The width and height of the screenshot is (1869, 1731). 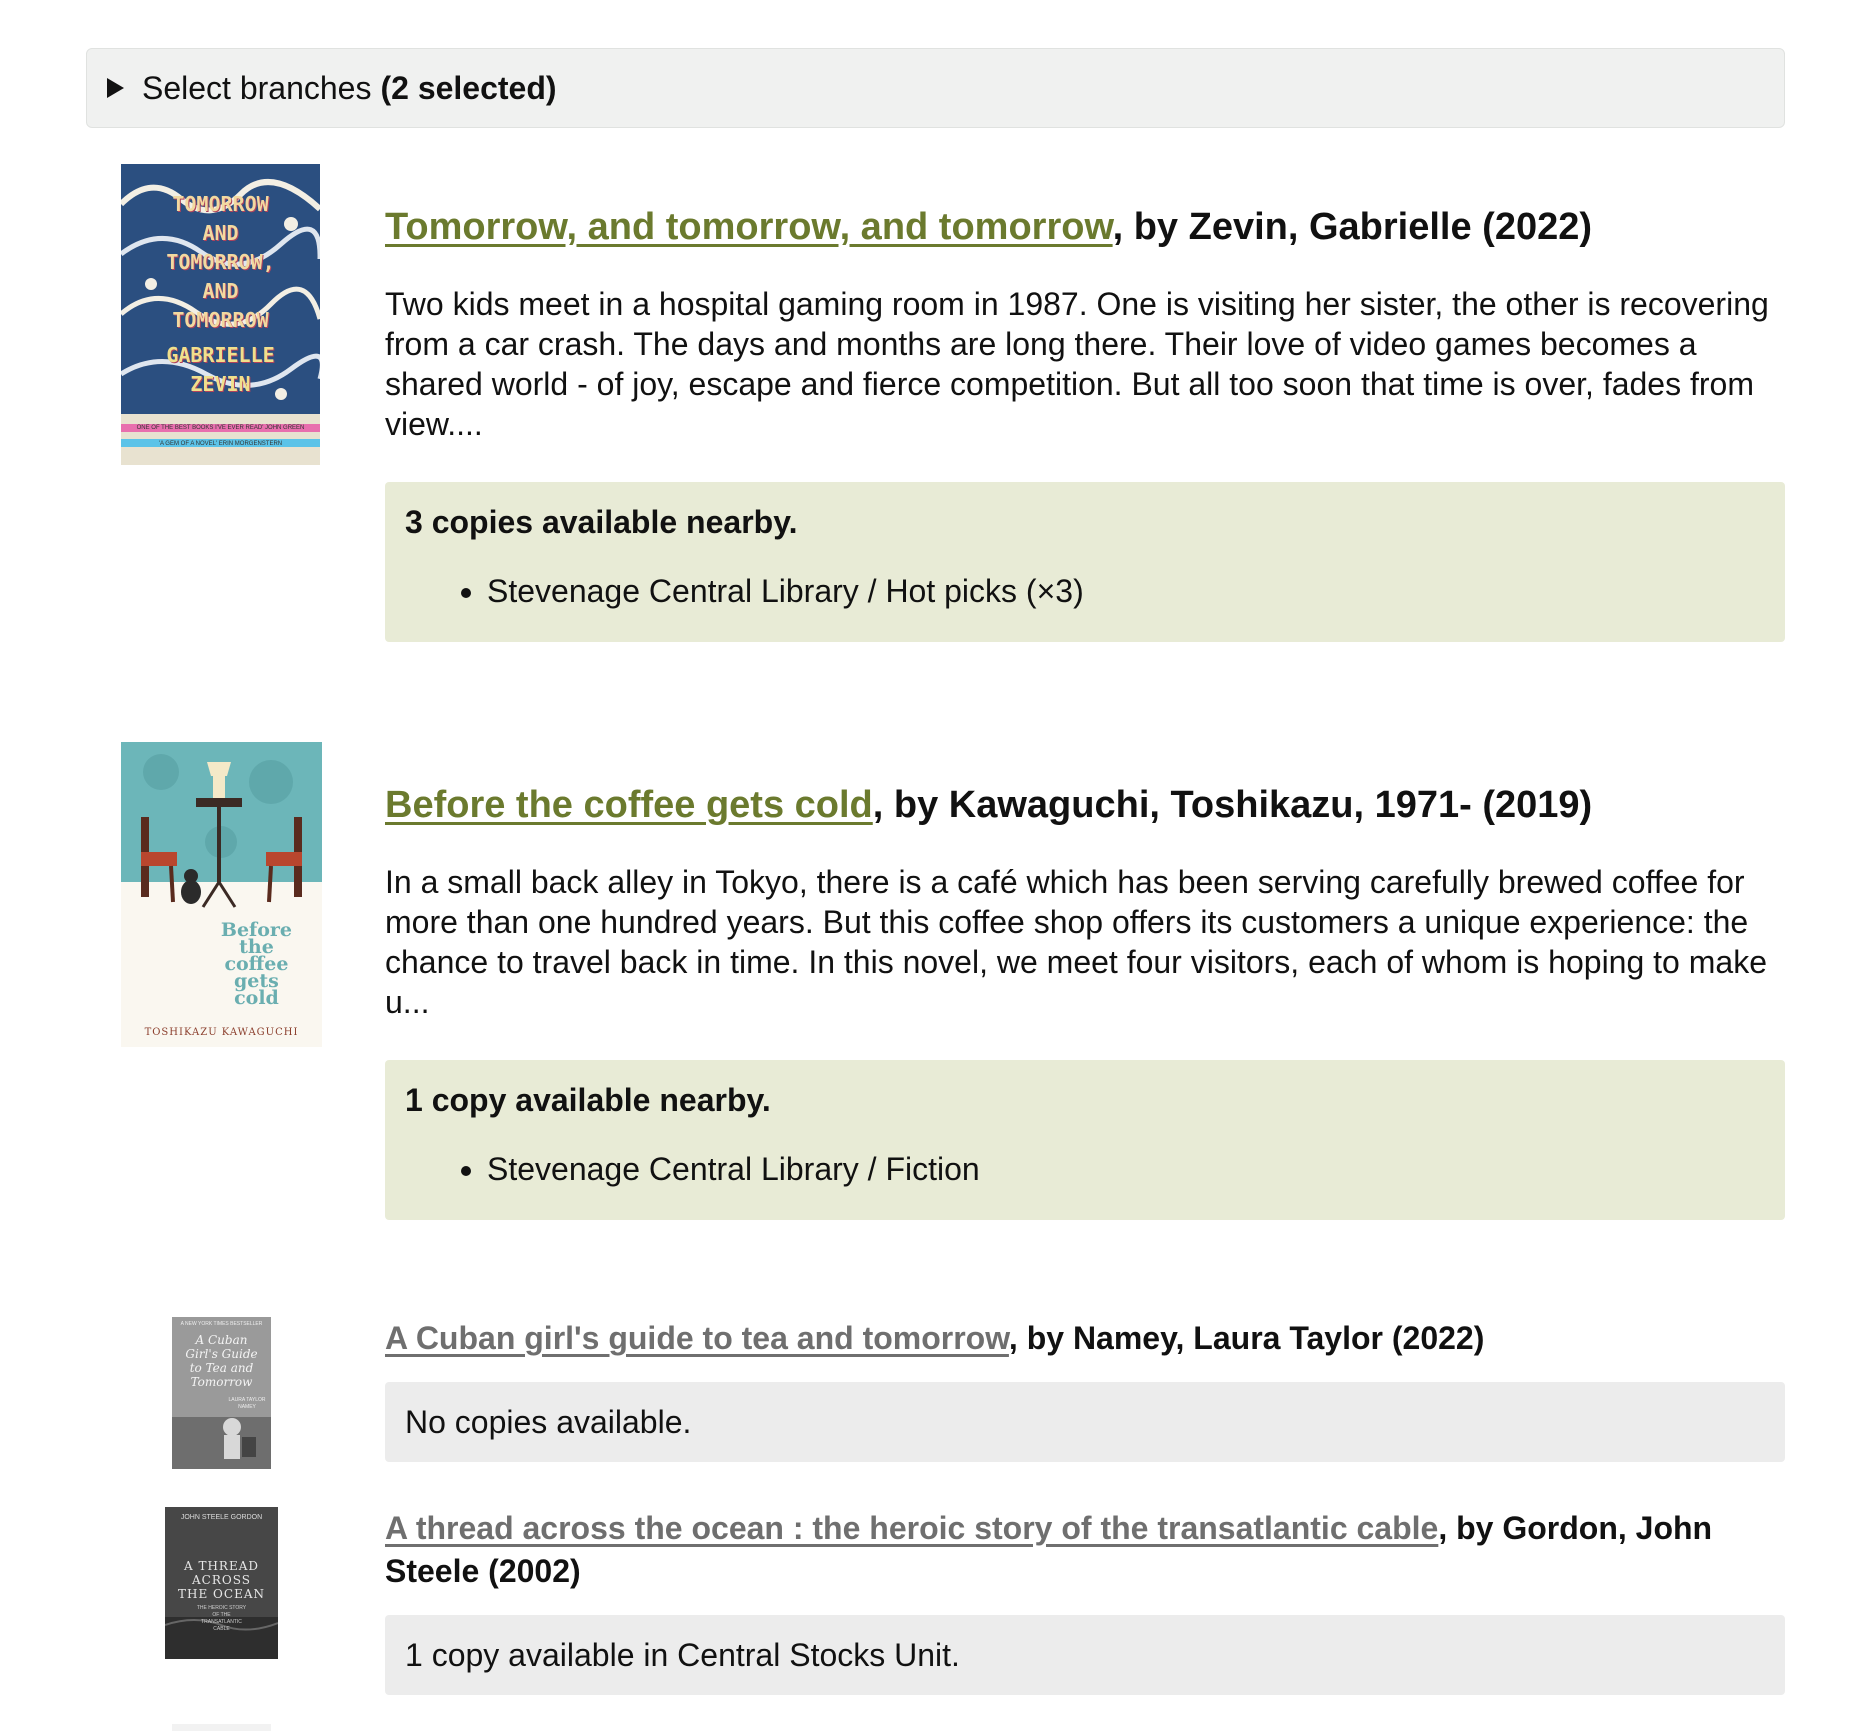 What do you see at coordinates (1126, 1169) in the screenshot?
I see `location-item: Stevenage Central Library / Fiction` at bounding box center [1126, 1169].